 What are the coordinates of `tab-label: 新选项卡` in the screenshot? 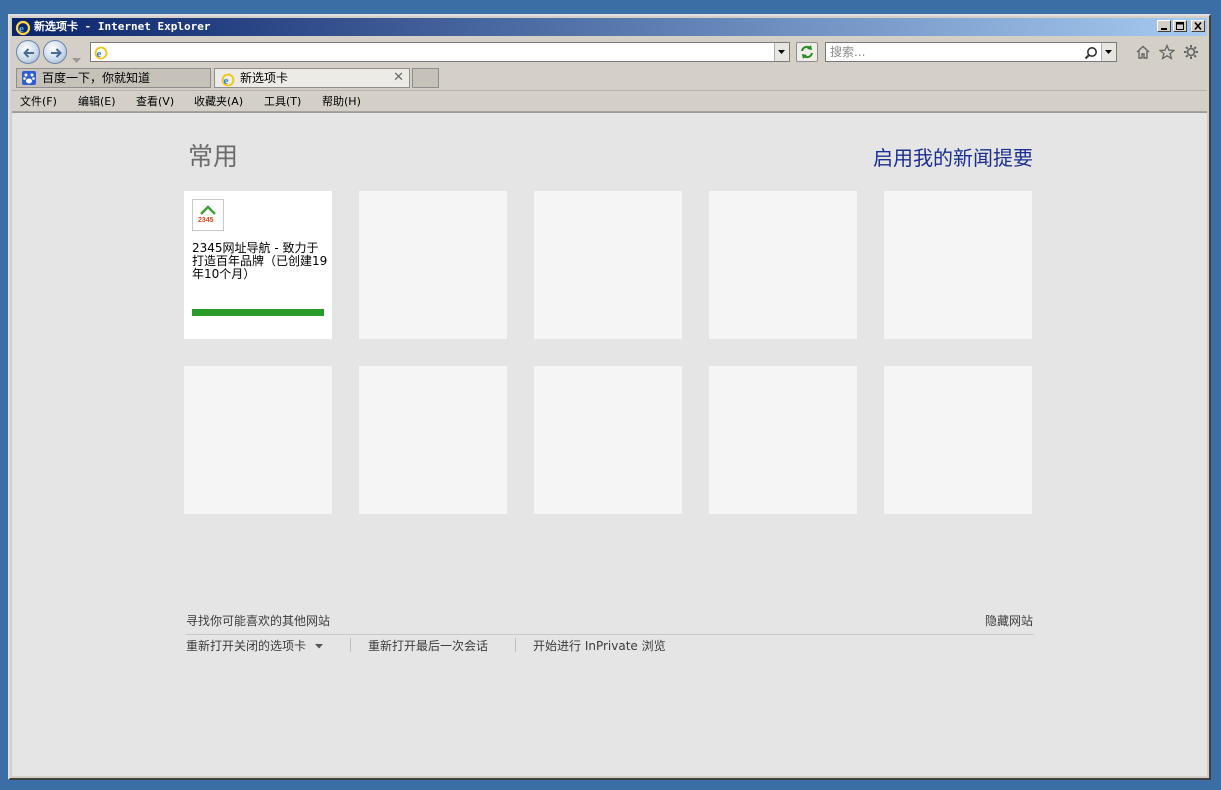 It's located at (264, 78).